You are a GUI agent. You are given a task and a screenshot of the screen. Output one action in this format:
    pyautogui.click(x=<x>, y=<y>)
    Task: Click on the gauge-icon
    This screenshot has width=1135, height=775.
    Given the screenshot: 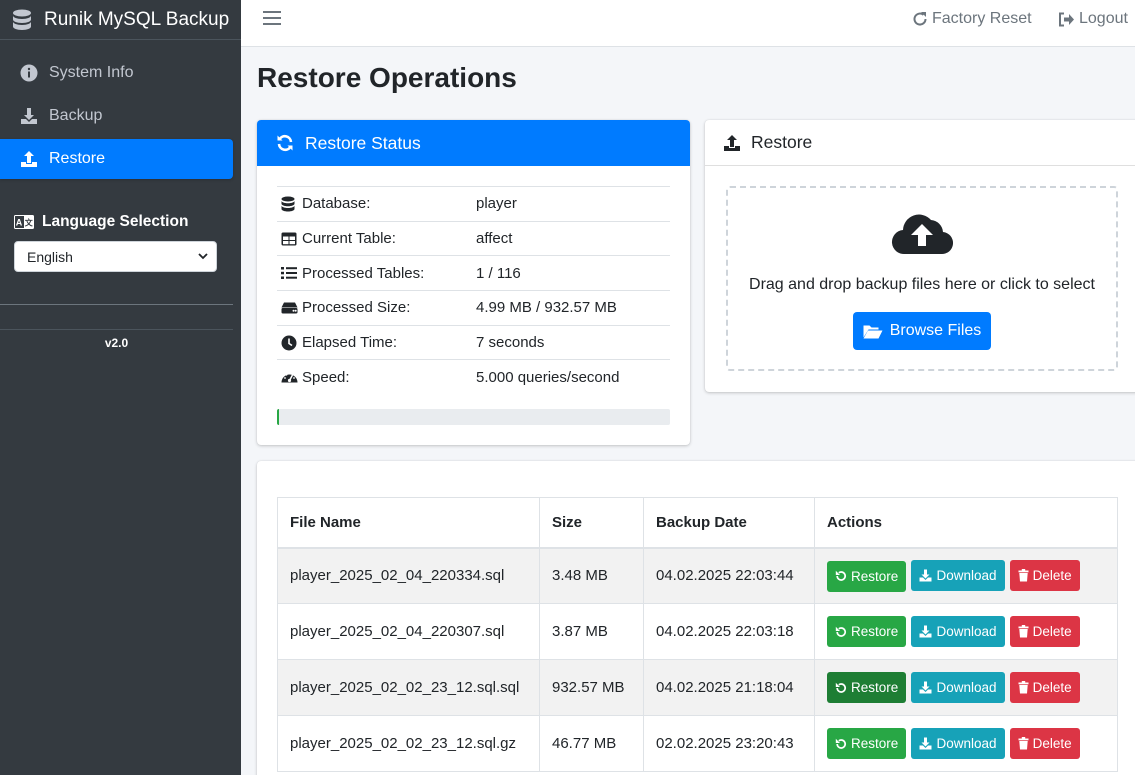 What is the action you would take?
    pyautogui.click(x=290, y=377)
    